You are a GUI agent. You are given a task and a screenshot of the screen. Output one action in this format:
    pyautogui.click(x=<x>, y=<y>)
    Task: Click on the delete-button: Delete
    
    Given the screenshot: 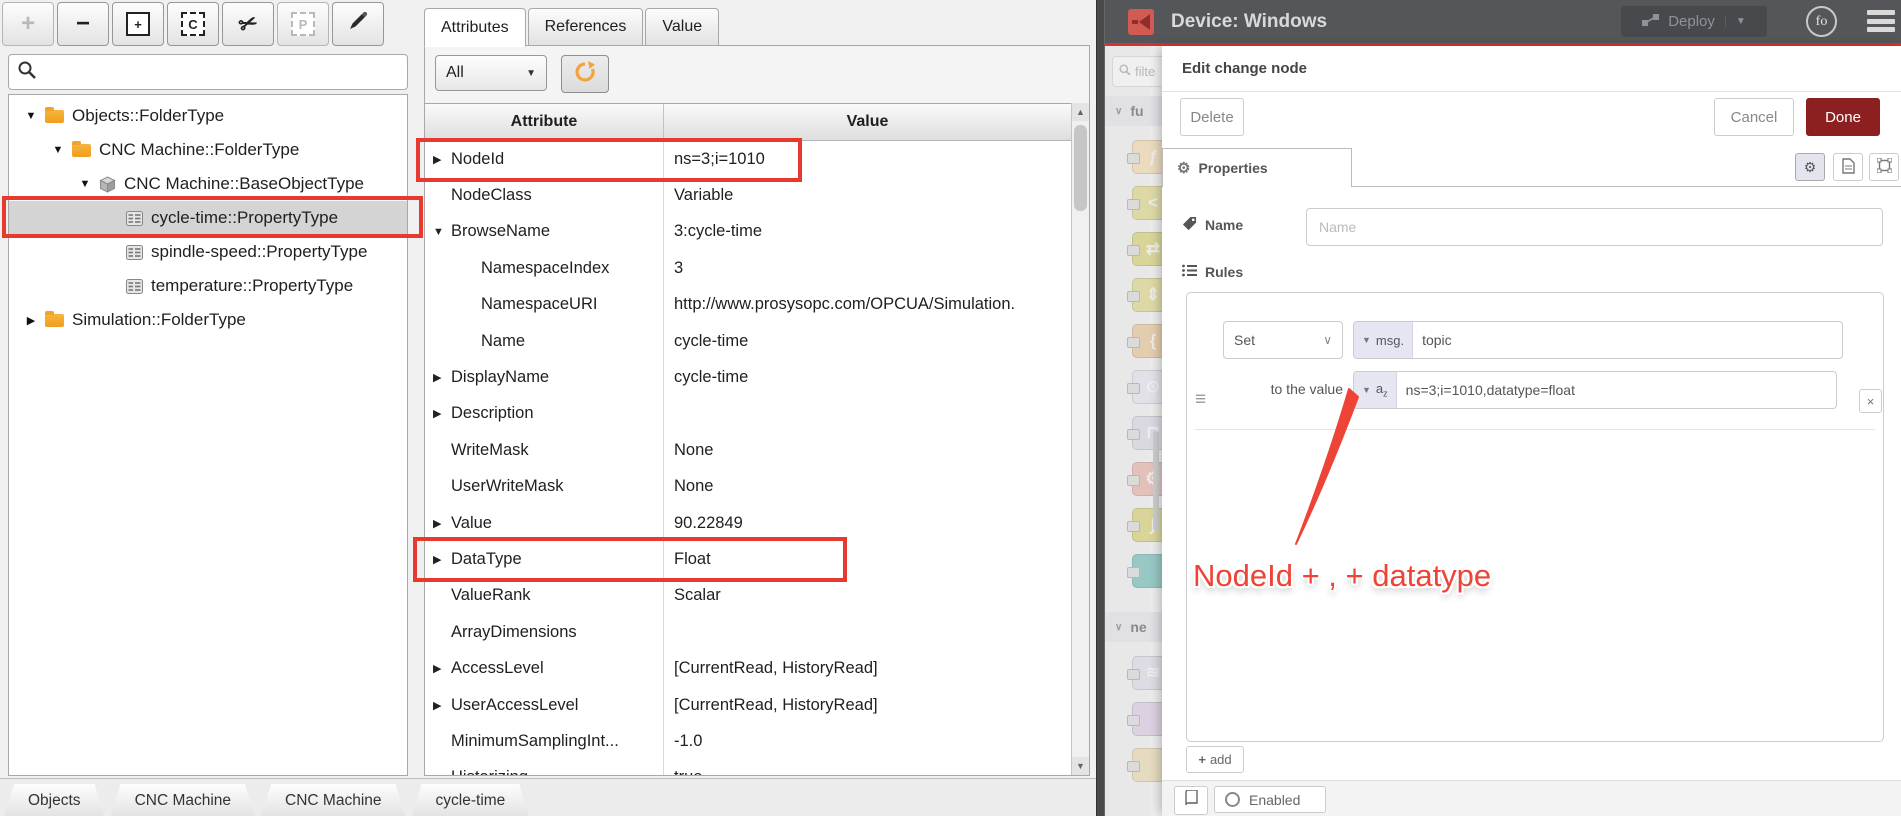 What is the action you would take?
    pyautogui.click(x=1212, y=117)
    